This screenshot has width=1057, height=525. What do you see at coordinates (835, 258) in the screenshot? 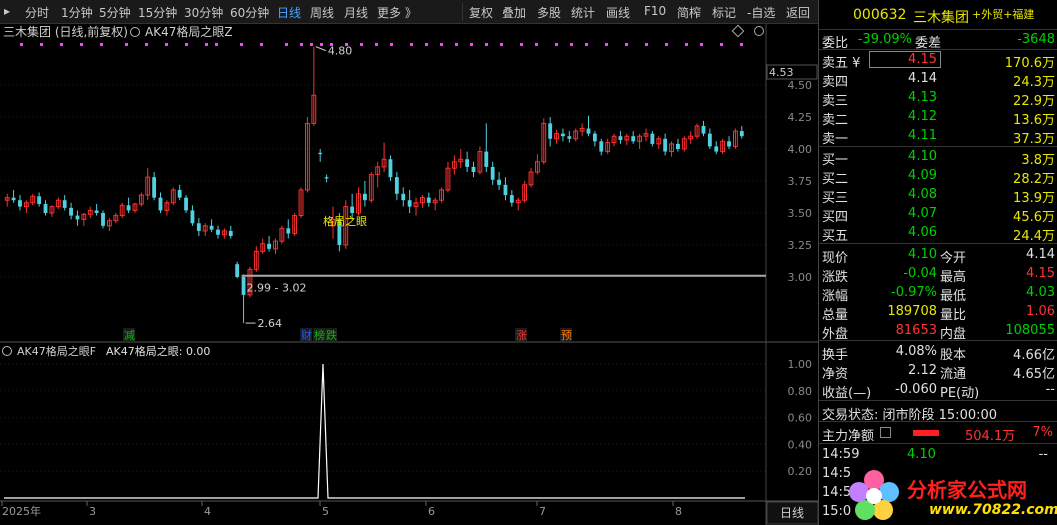
I see `stat-label: 现价` at bounding box center [835, 258].